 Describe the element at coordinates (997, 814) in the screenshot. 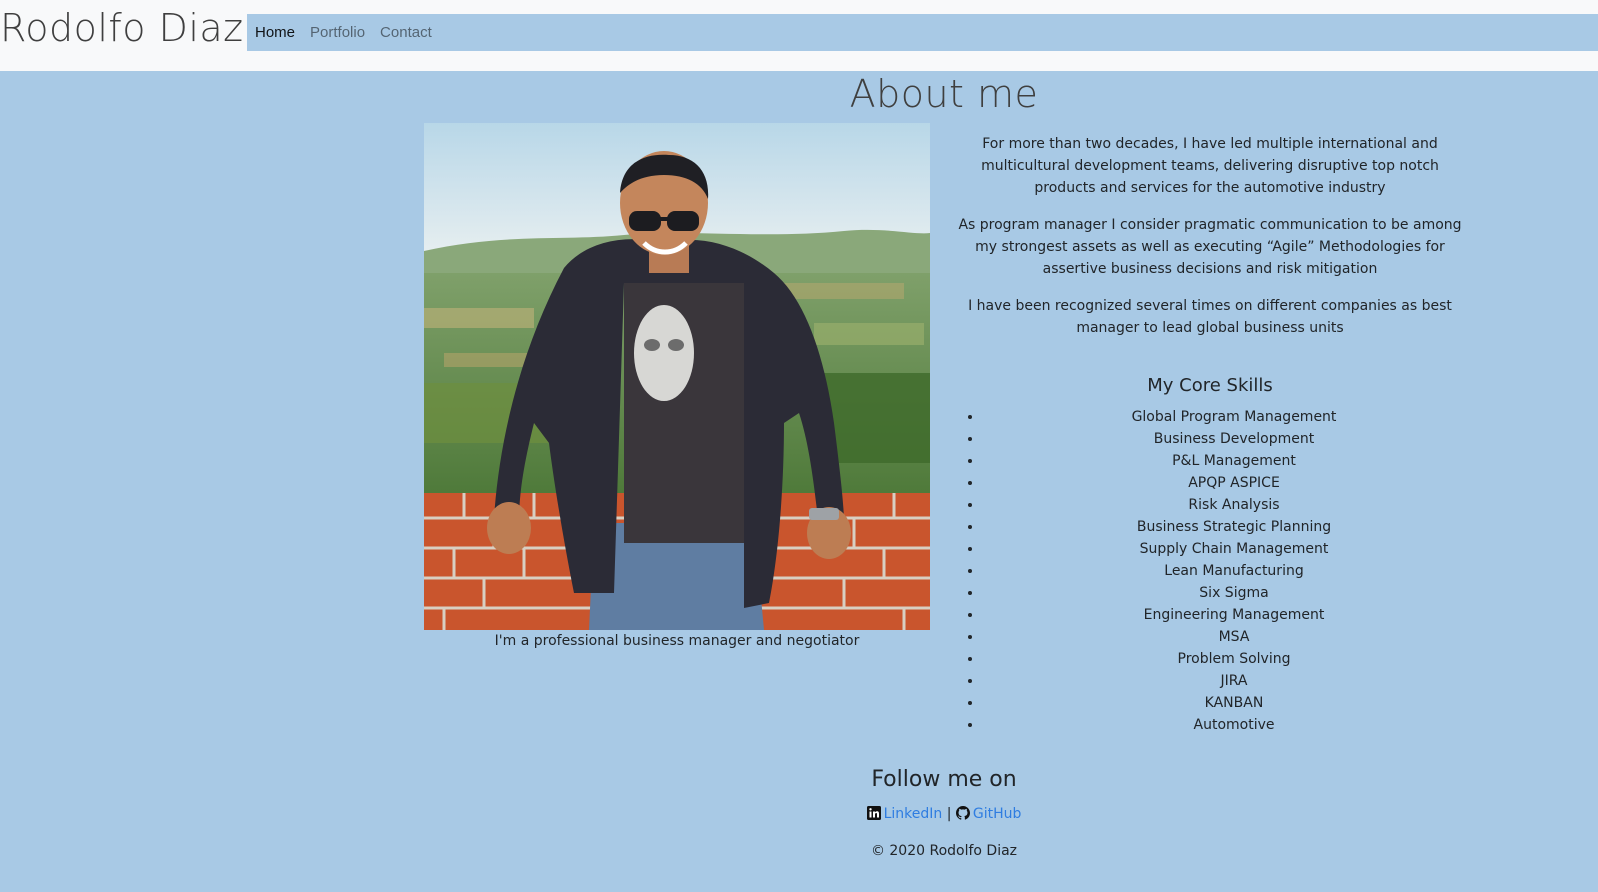

I see `github-link: GitHub` at that location.